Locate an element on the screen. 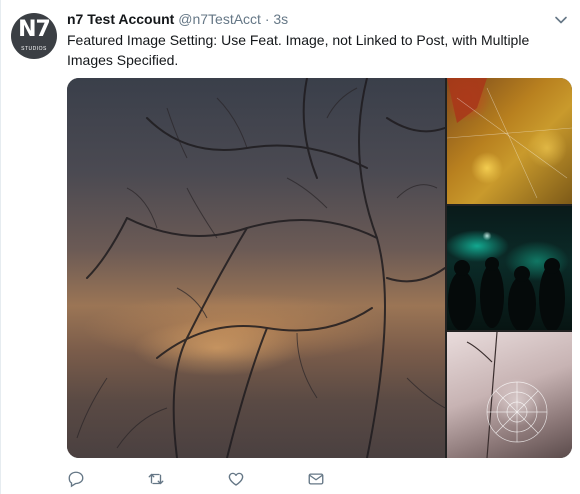 Image resolution: width=580 pixels, height=494 pixels. timestamp: 3s is located at coordinates (280, 19).